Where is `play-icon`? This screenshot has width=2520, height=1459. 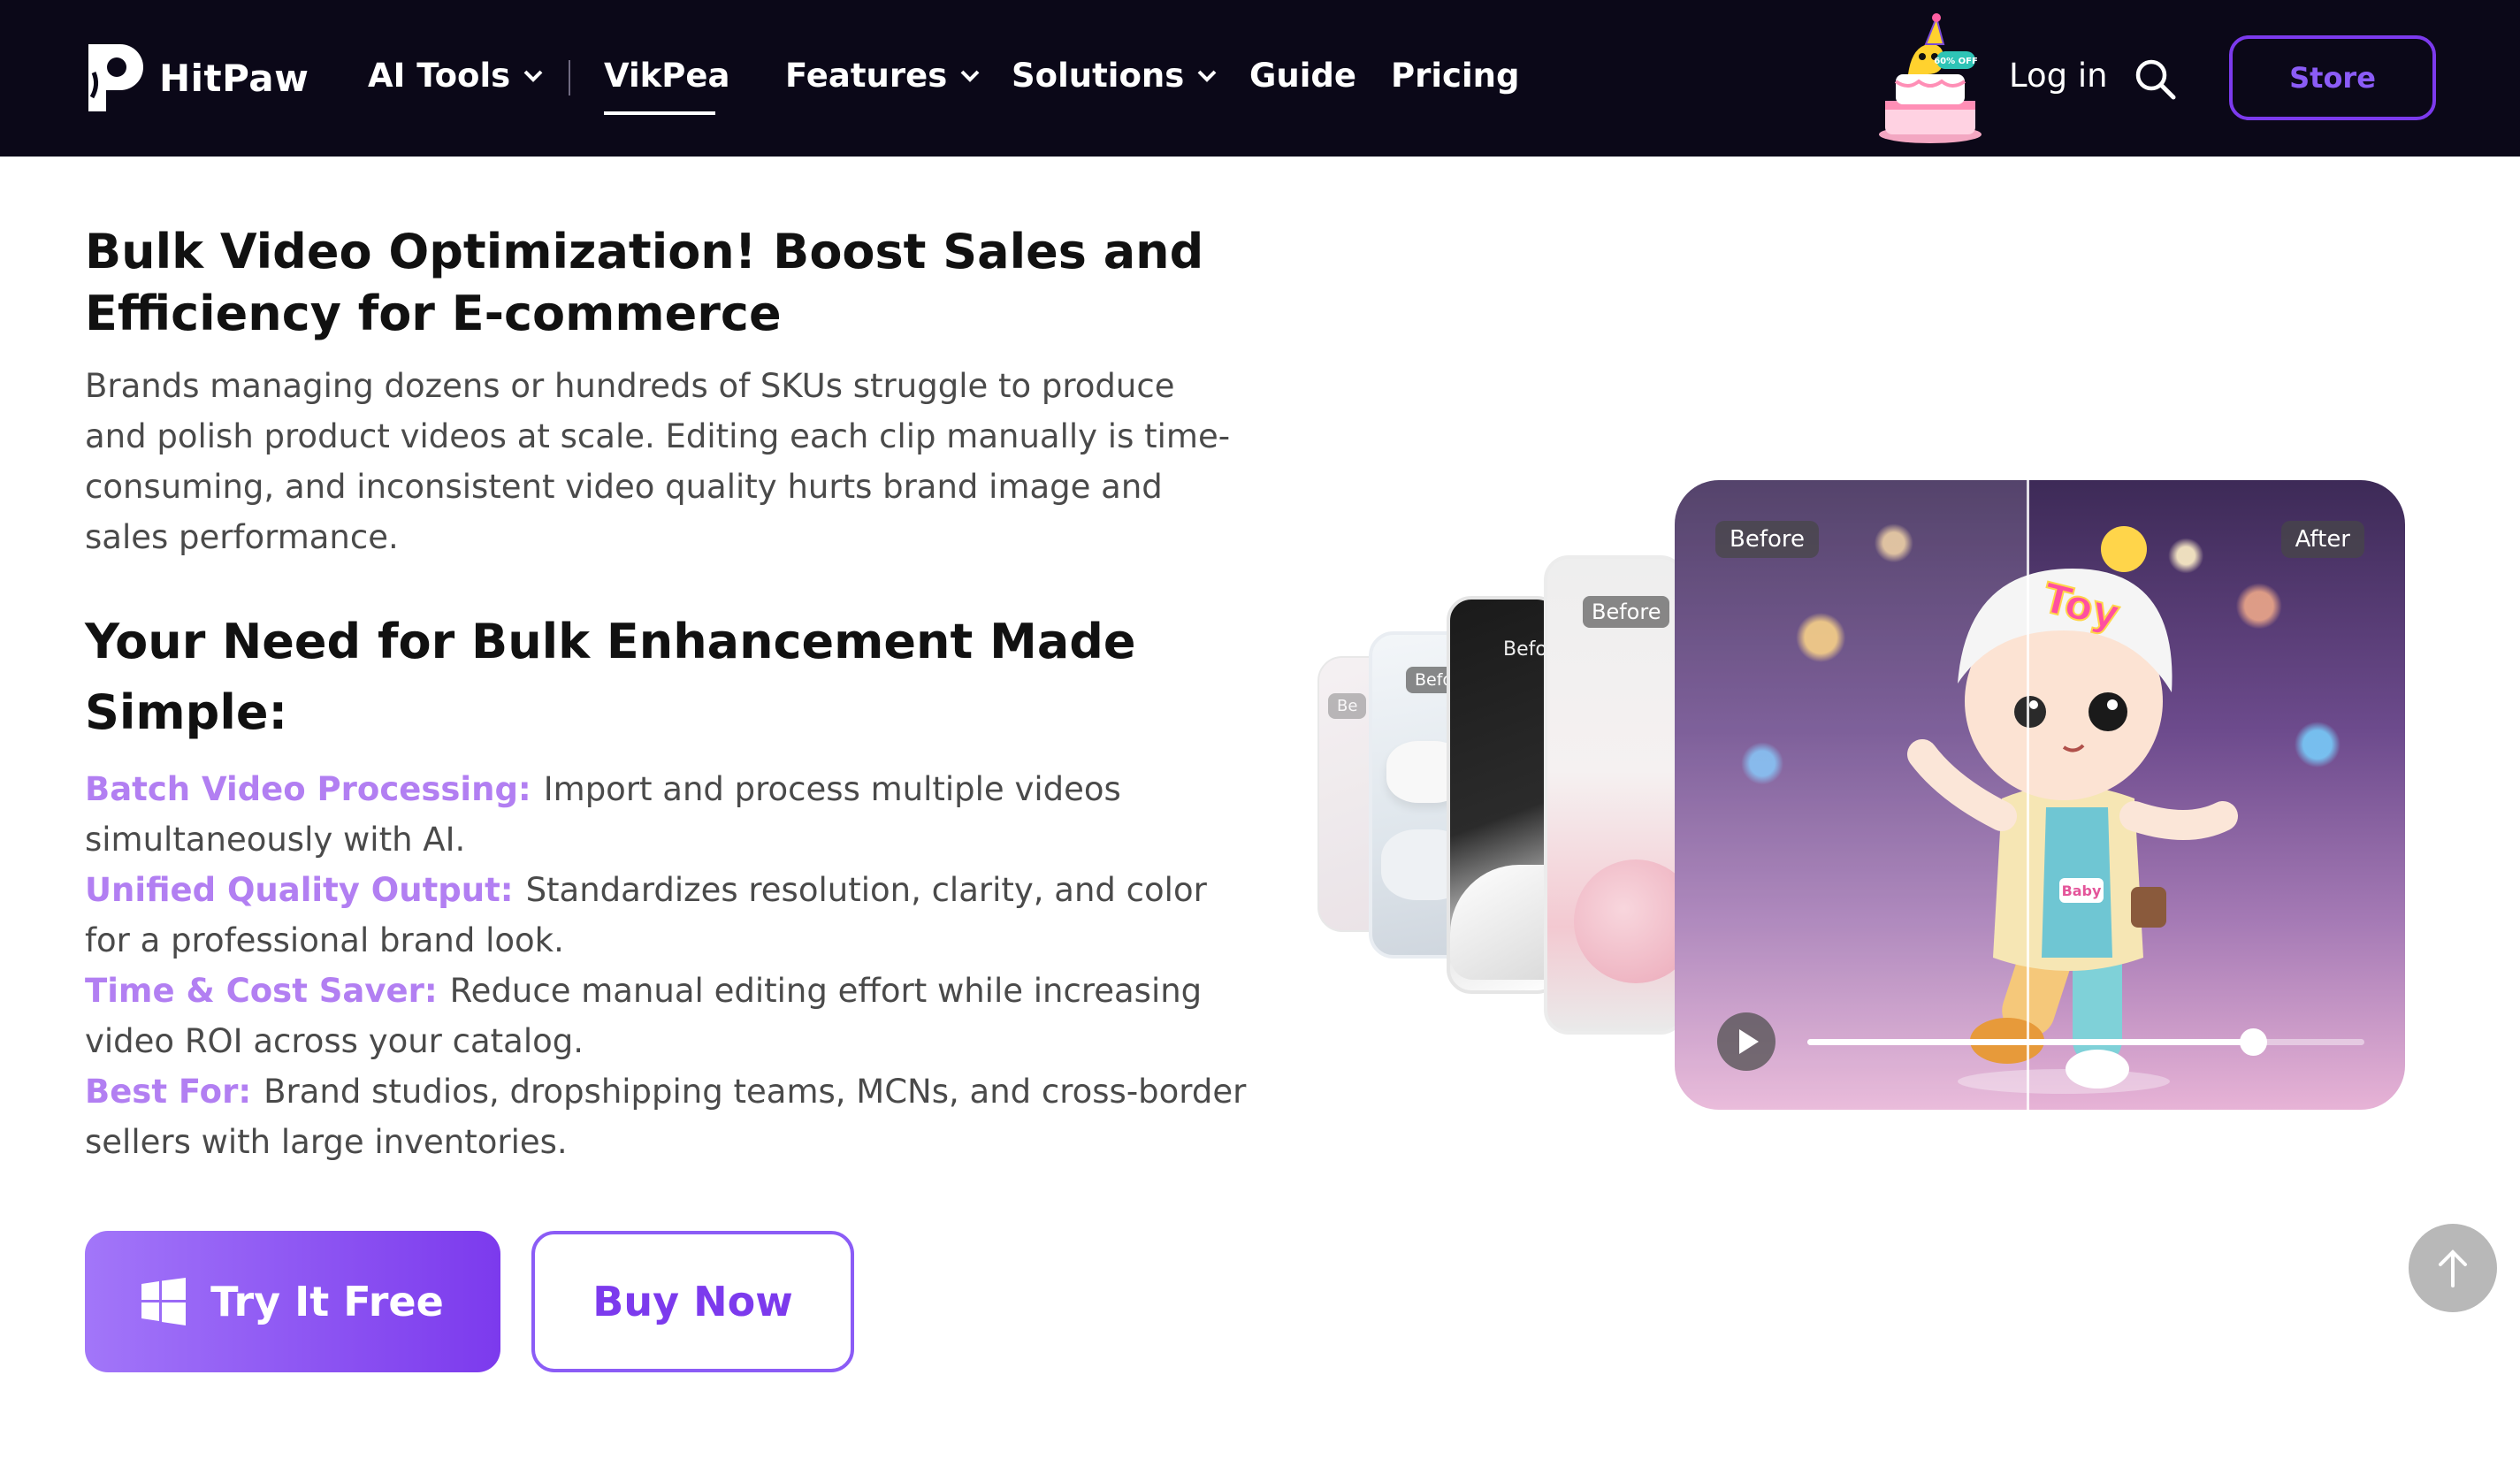
play-icon is located at coordinates (1746, 1042).